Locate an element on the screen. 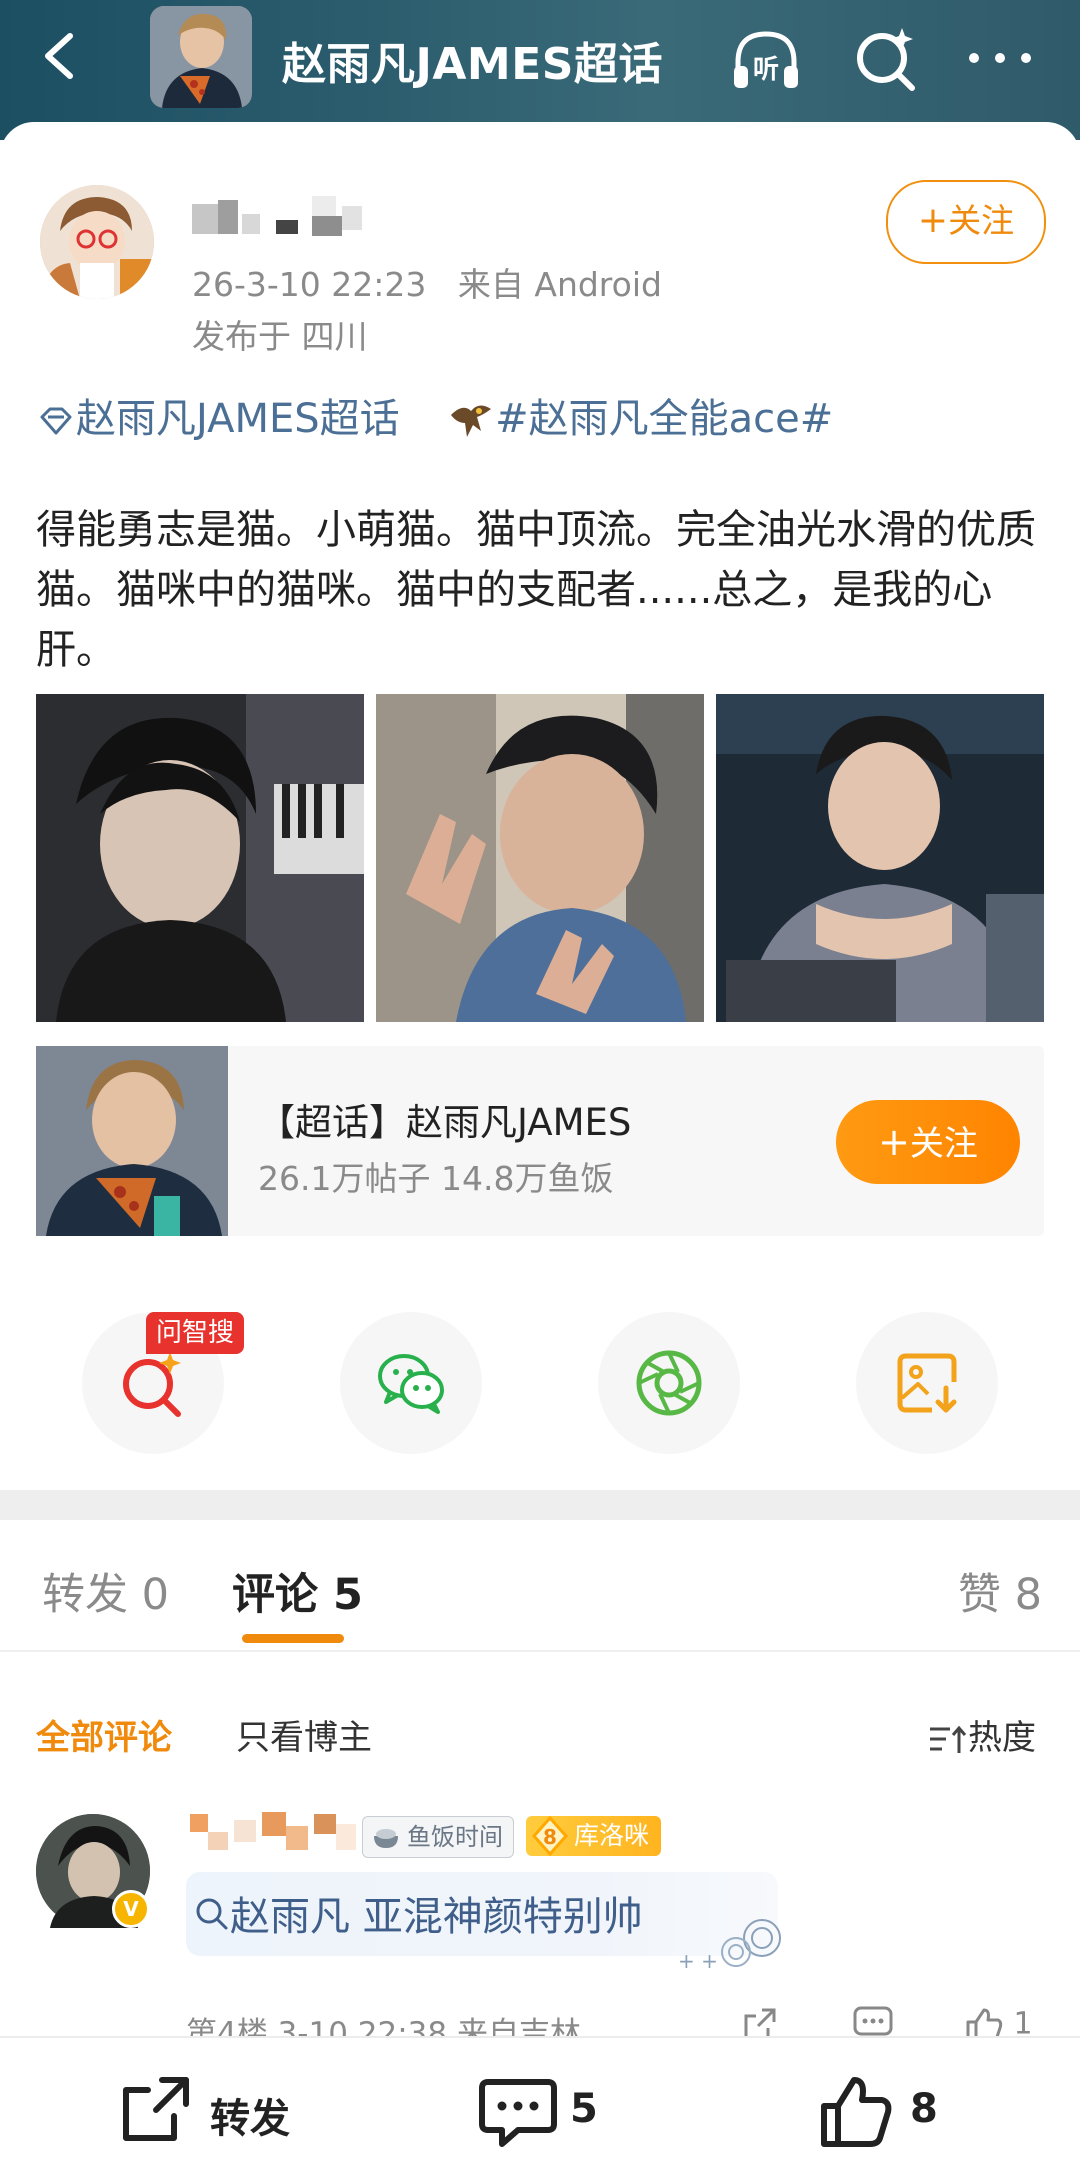  sort-by-hot: 热度 is located at coordinates (982, 1734).